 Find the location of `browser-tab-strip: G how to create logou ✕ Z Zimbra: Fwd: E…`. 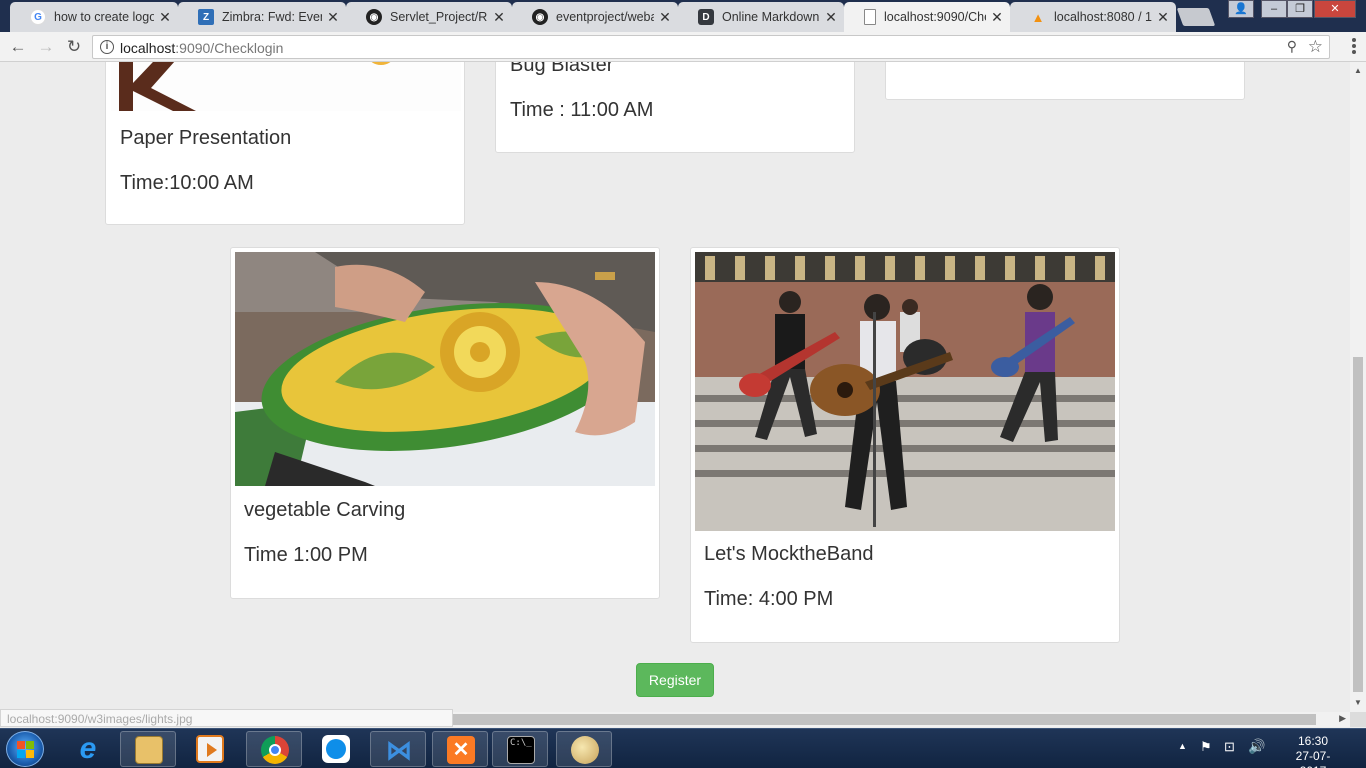

browser-tab-strip: G how to create logou ✕ Z Zimbra: Fwd: E… is located at coordinates (683, 16).